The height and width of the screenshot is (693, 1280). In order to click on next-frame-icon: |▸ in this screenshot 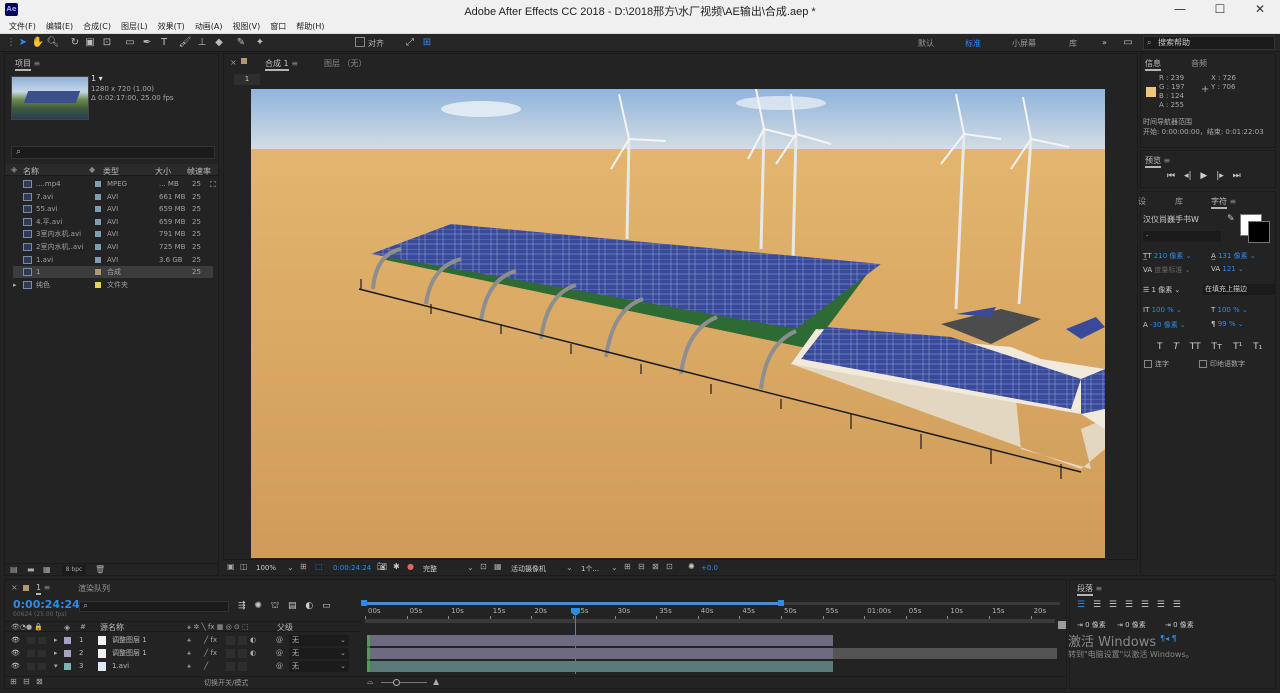, I will do `click(1220, 176)`.